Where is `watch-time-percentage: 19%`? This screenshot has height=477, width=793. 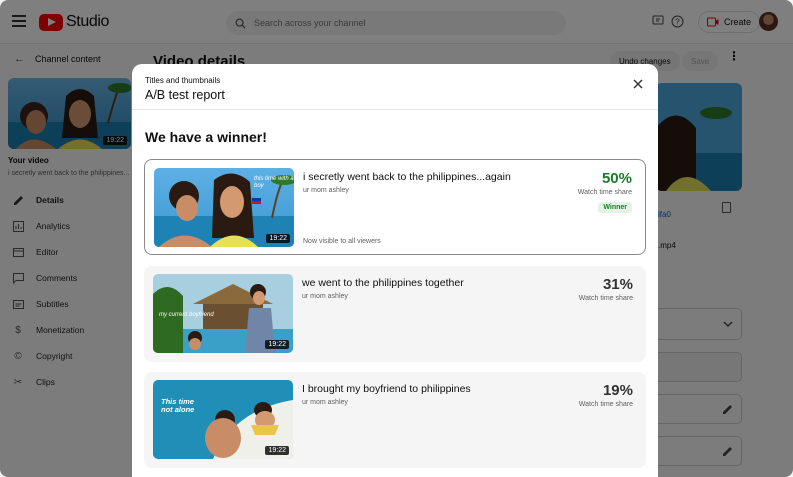 watch-time-percentage: 19% is located at coordinates (617, 390).